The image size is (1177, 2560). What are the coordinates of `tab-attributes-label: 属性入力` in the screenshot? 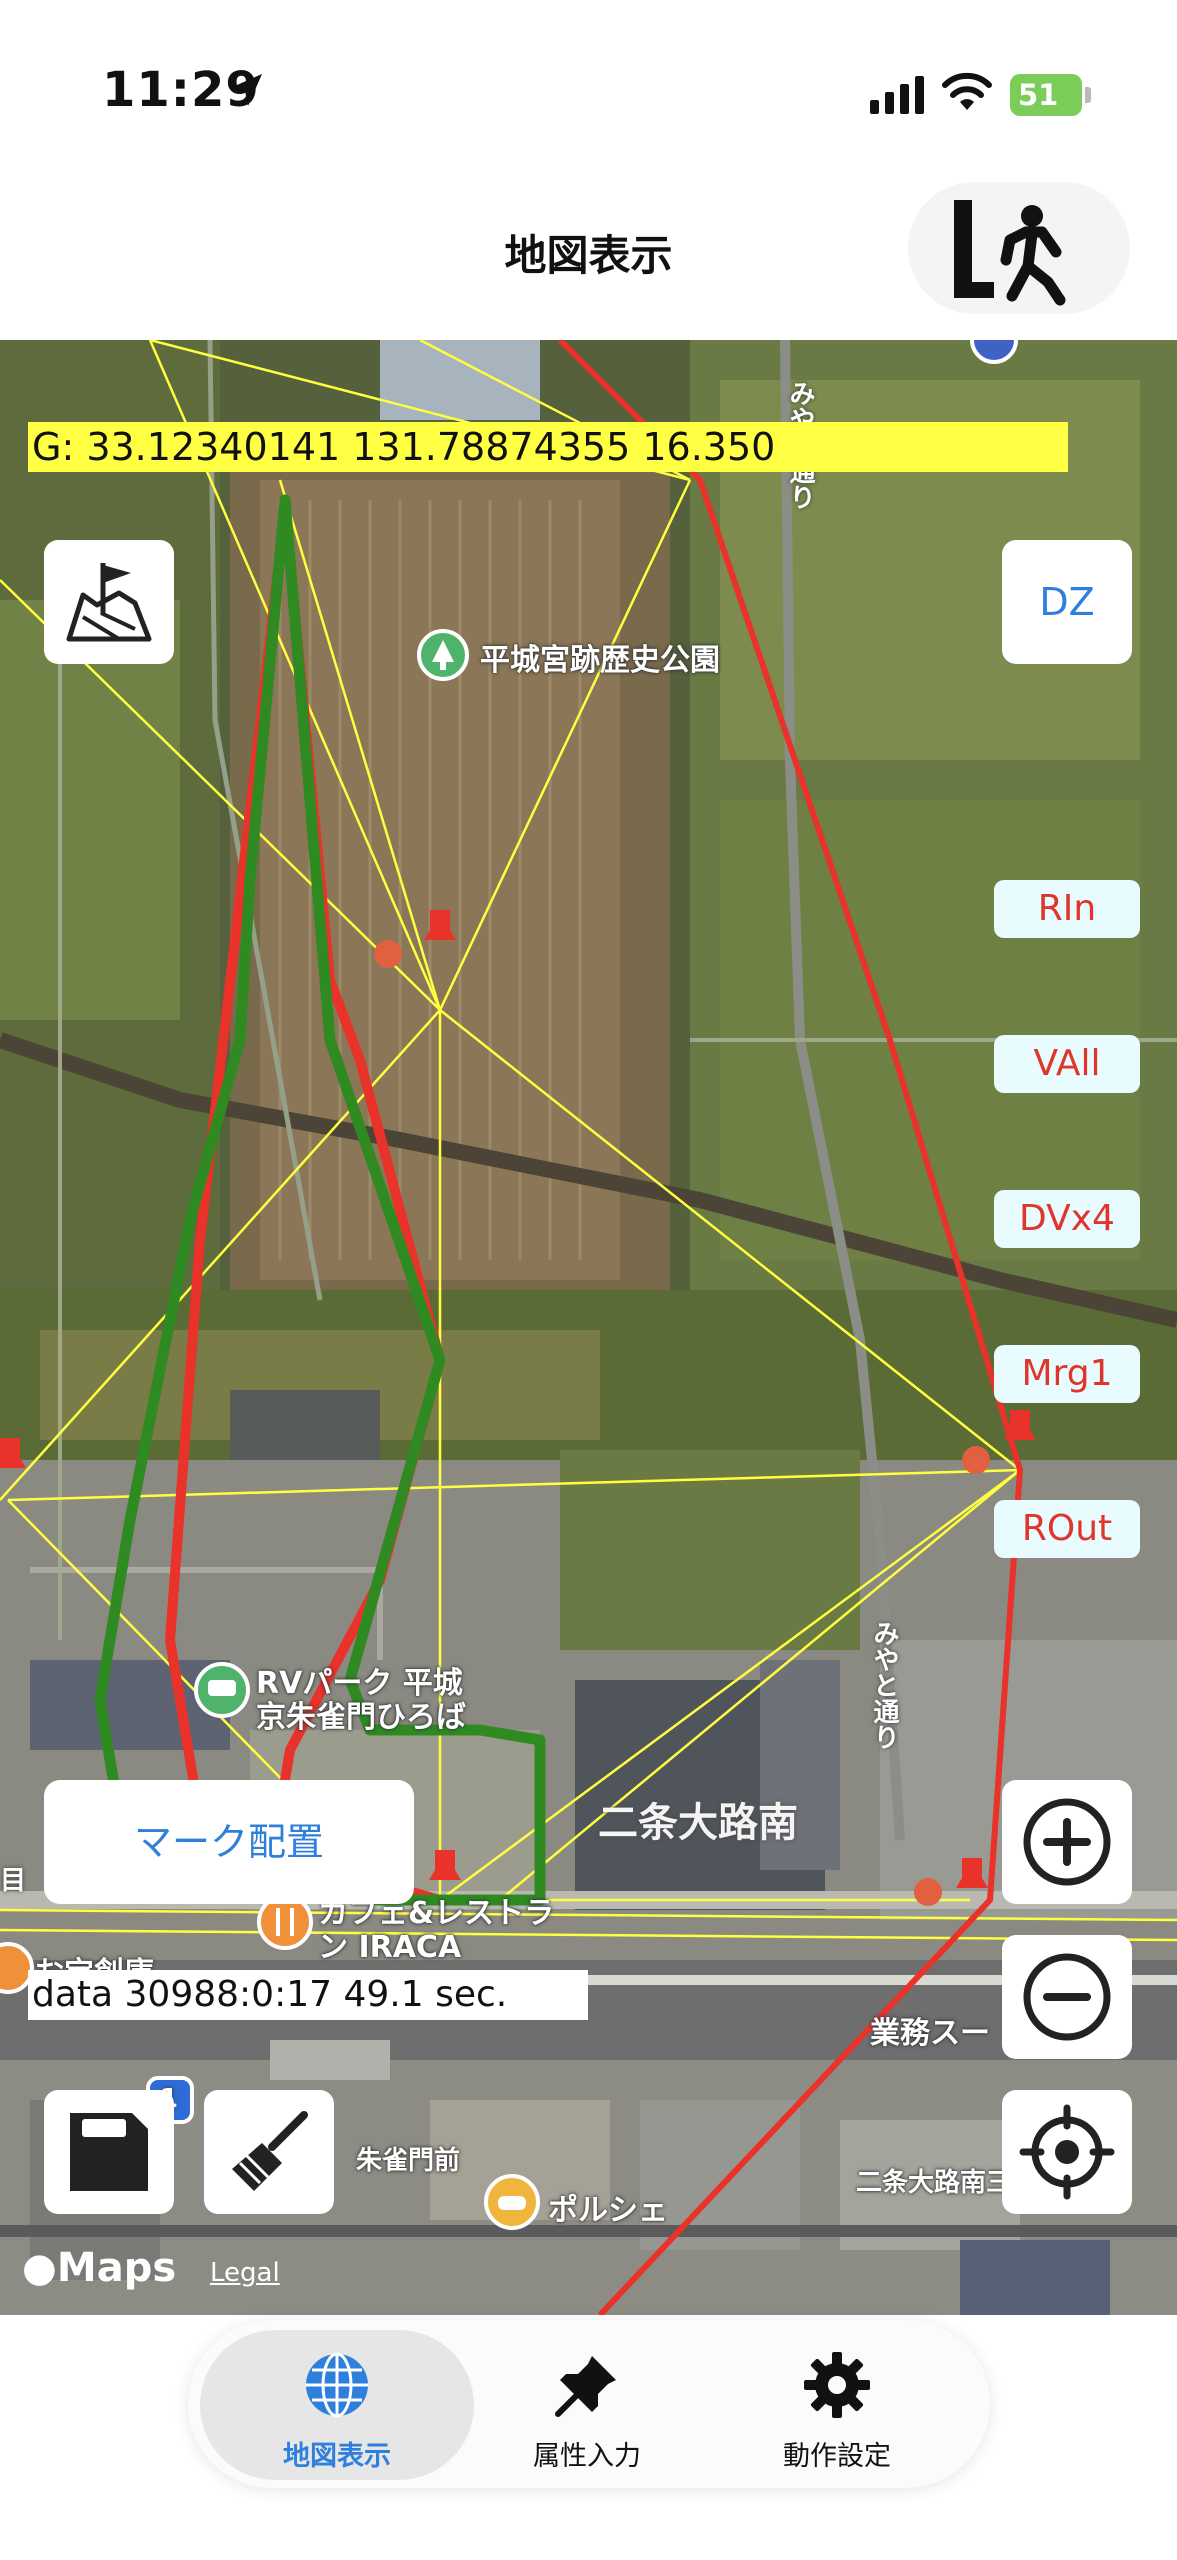 It's located at (587, 2456).